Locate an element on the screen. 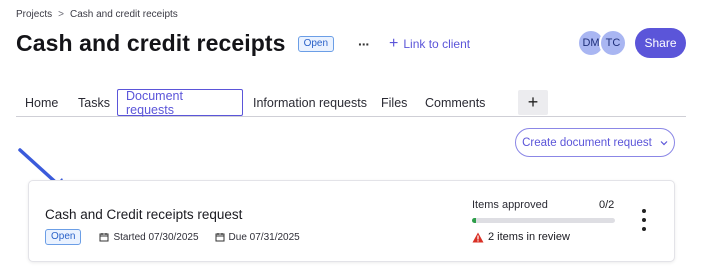 Image resolution: width=701 pixels, height=278 pixels. approval-progress-bar is located at coordinates (543, 220).